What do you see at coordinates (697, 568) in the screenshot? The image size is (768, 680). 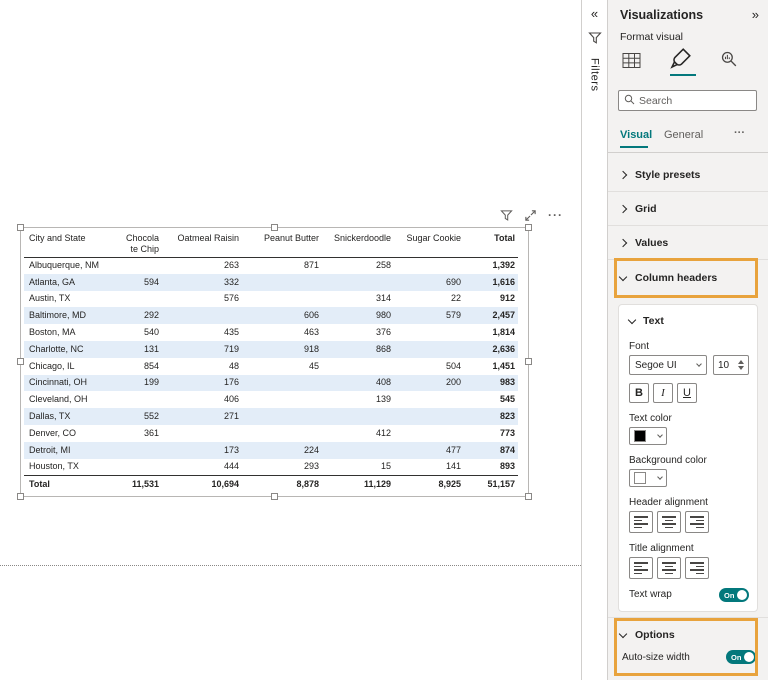 I see `title-align-right-button` at bounding box center [697, 568].